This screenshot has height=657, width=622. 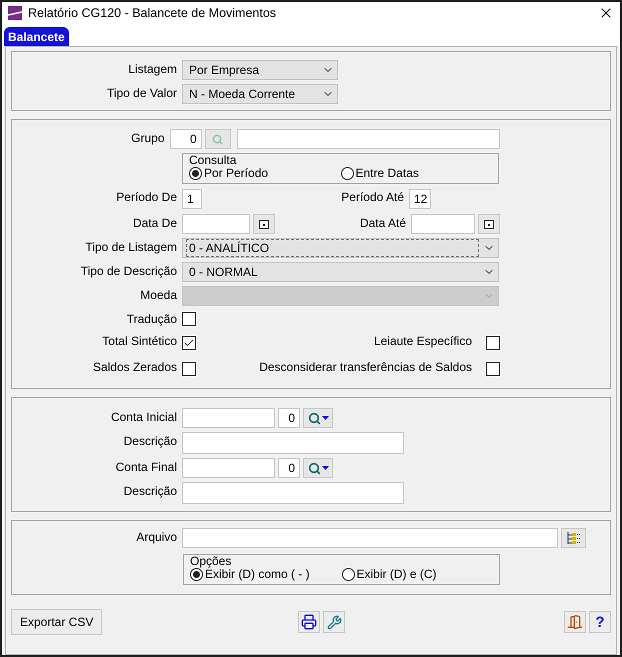 What do you see at coordinates (600, 622) in the screenshot?
I see `help-button: ?` at bounding box center [600, 622].